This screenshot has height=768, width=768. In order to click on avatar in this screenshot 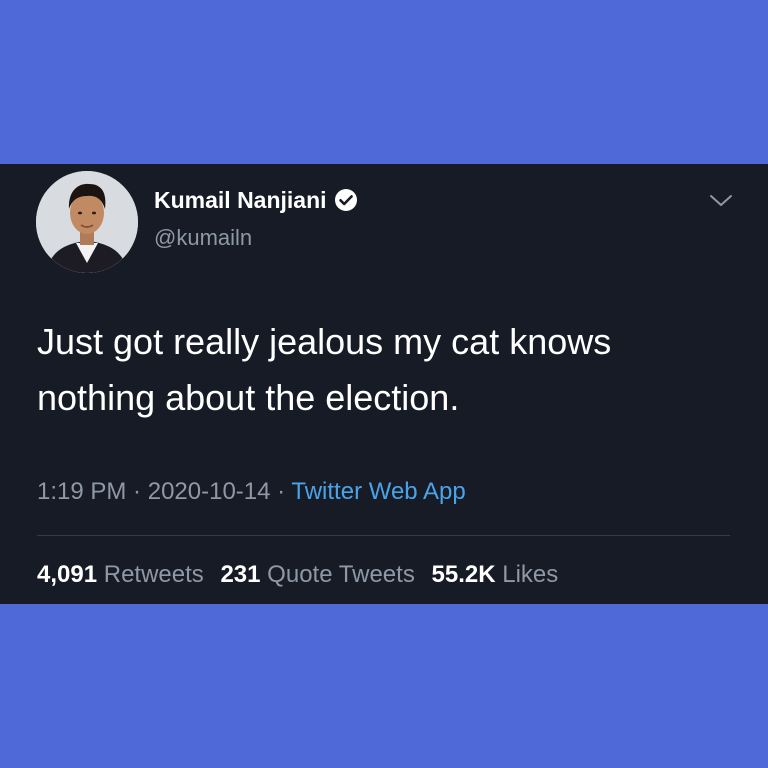, I will do `click(87, 222)`.